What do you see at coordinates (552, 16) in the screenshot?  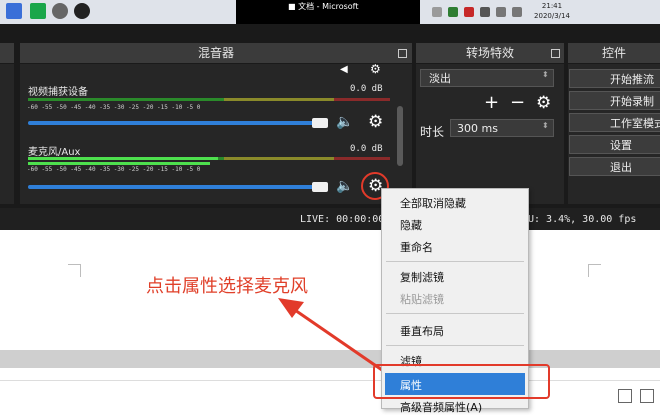 I see `clock-date: 2020/3/14` at bounding box center [552, 16].